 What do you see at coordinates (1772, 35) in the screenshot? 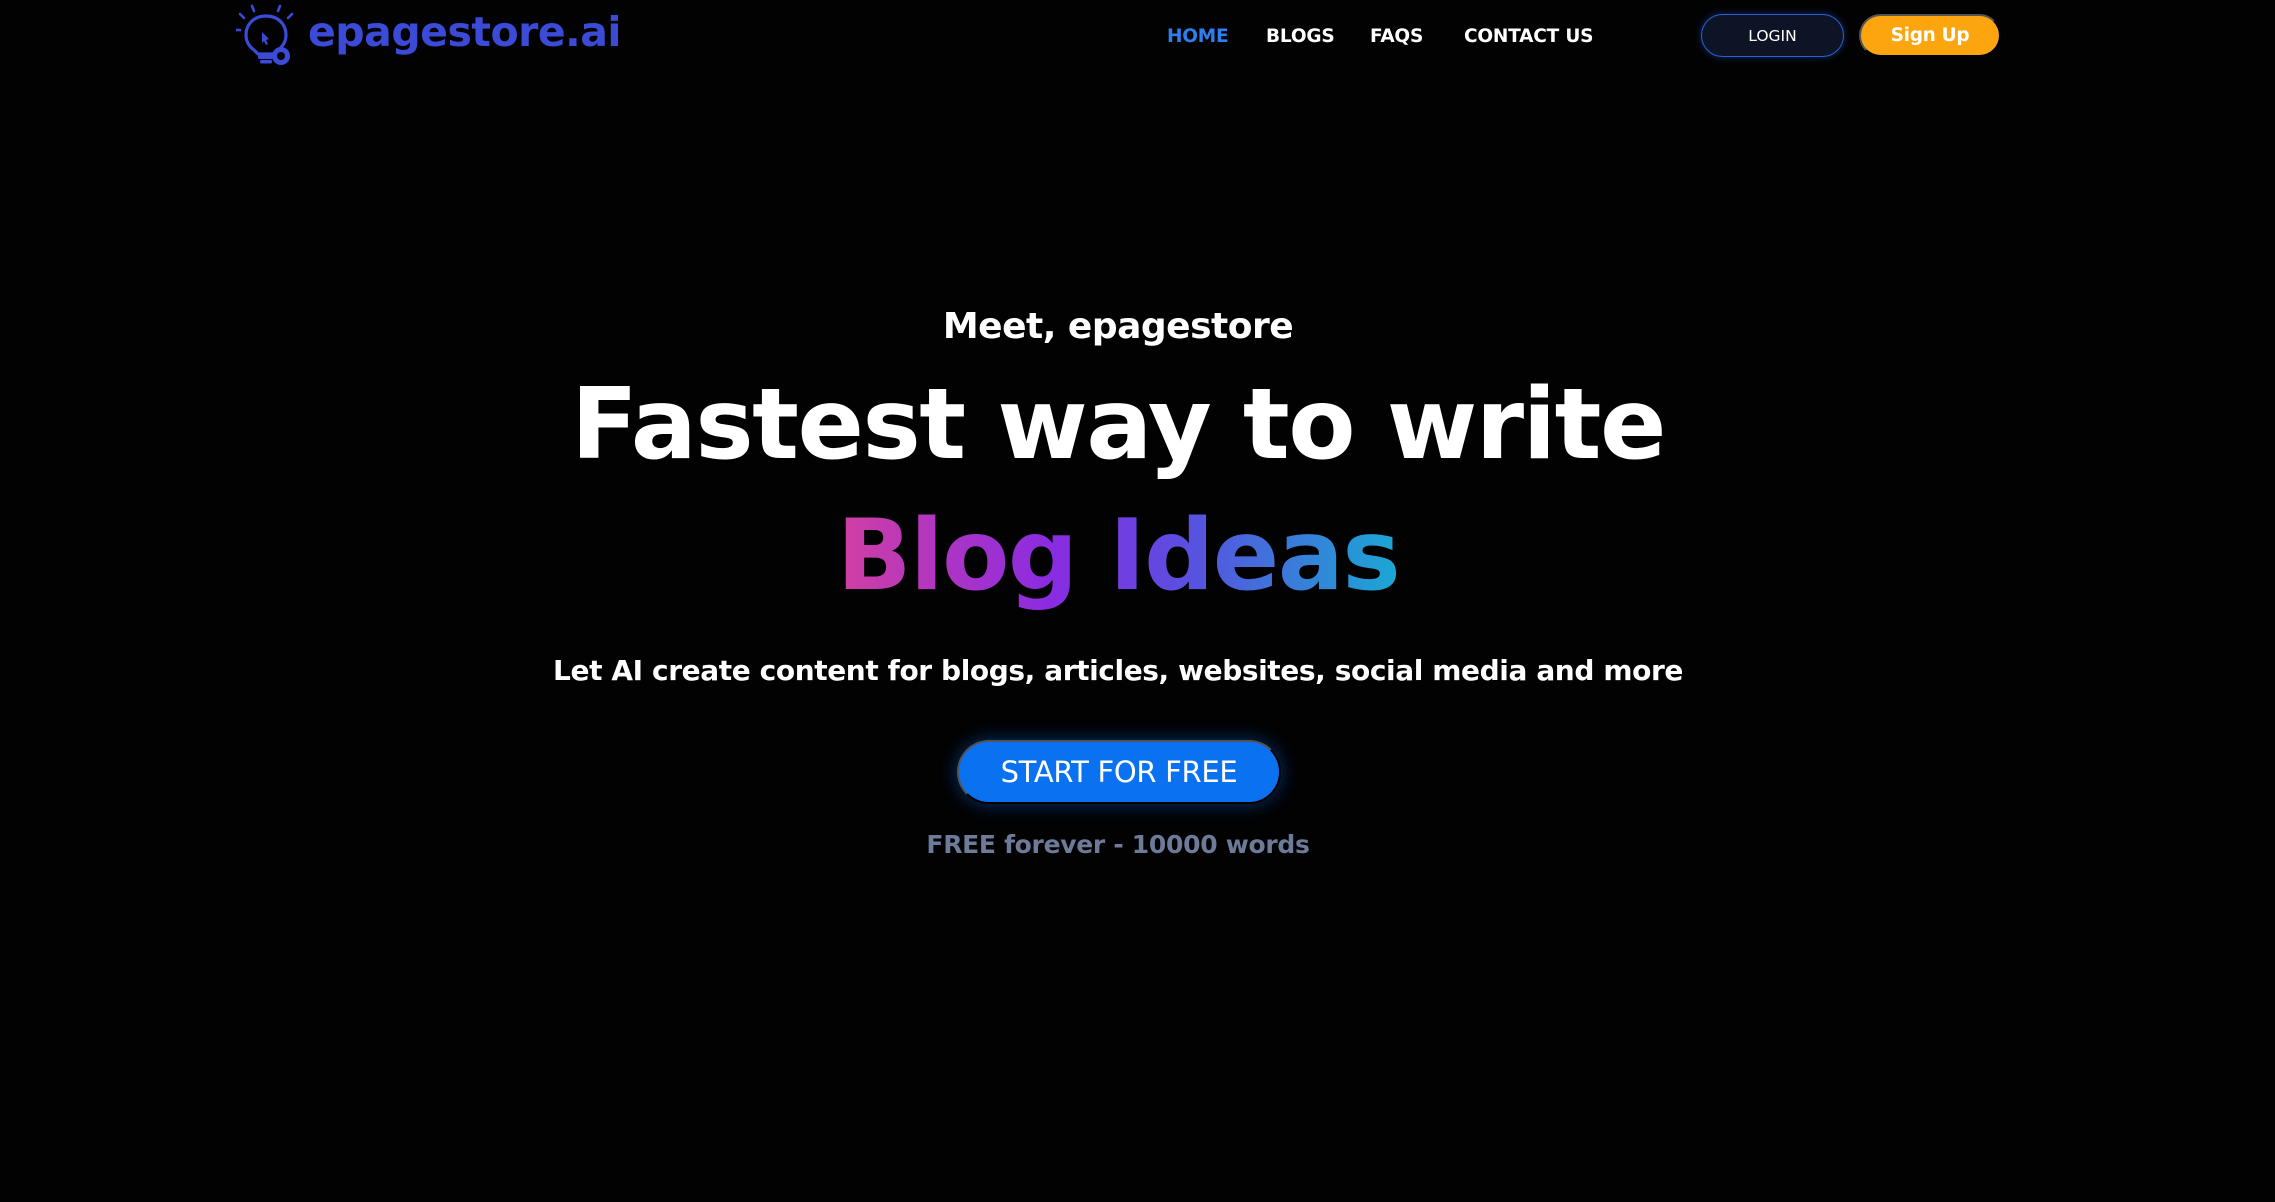
I see `login-button: LOGIN` at bounding box center [1772, 35].